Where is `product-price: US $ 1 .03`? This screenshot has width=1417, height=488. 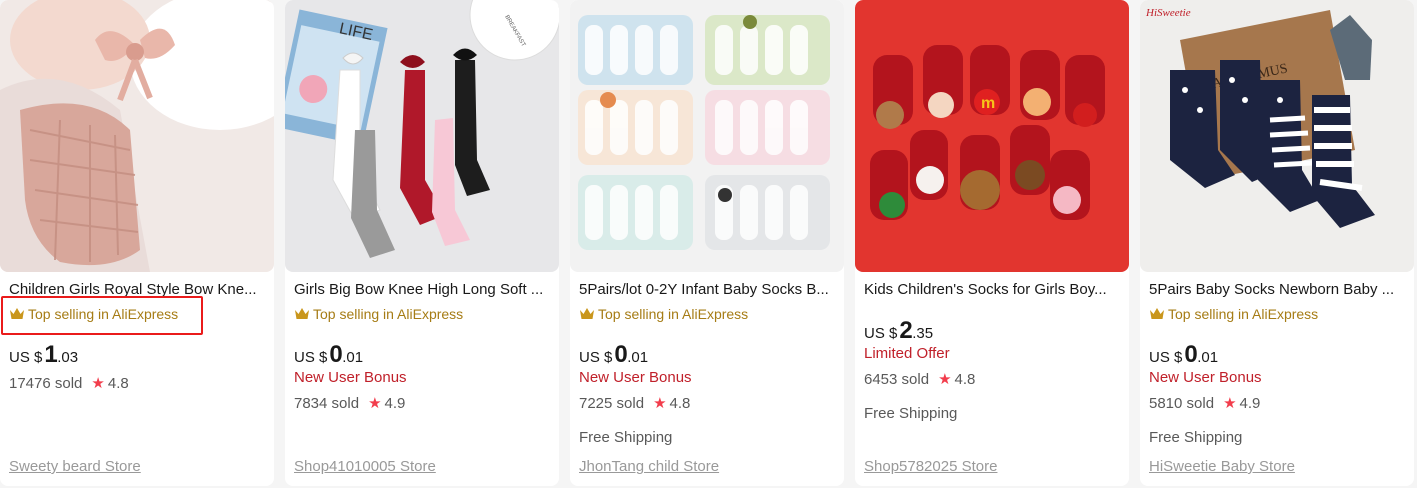 product-price: US $ 1 .03 is located at coordinates (43, 355).